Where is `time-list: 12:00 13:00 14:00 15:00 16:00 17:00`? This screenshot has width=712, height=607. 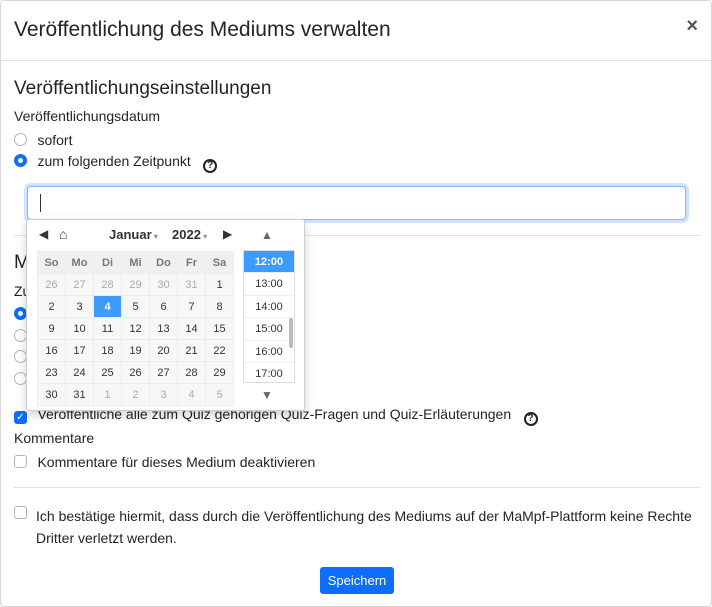
time-list: 12:00 13:00 14:00 15:00 16:00 17:00 is located at coordinates (269, 316).